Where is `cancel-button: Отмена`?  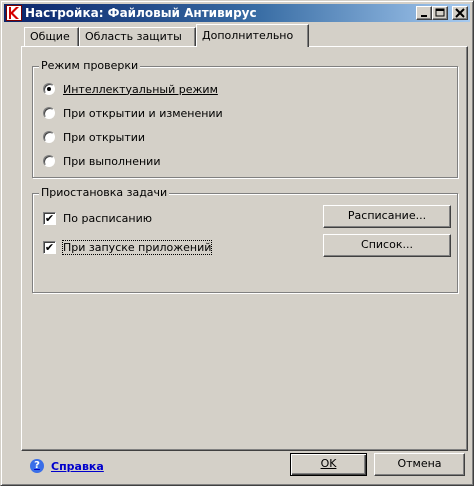 cancel-button: Отмена is located at coordinates (419, 464).